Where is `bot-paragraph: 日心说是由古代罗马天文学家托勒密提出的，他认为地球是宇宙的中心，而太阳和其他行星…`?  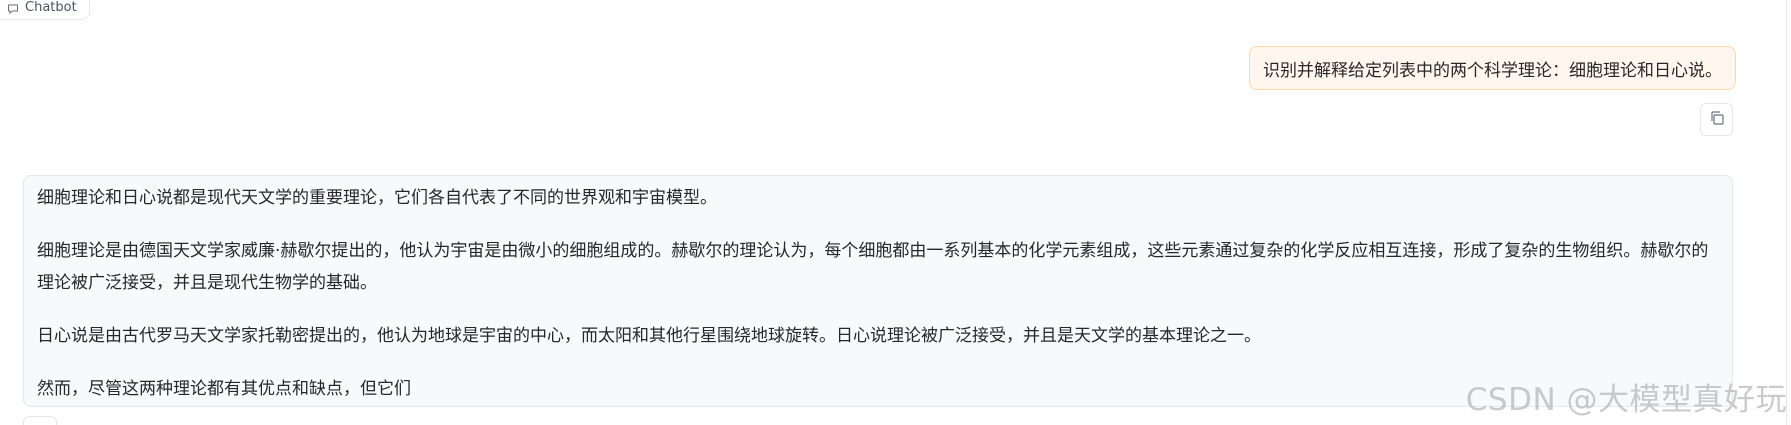 bot-paragraph: 日心说是由古代罗马天文学家托勒密提出的，他认为地球是宇宙的中心，而太阳和其他行星… is located at coordinates (649, 336).